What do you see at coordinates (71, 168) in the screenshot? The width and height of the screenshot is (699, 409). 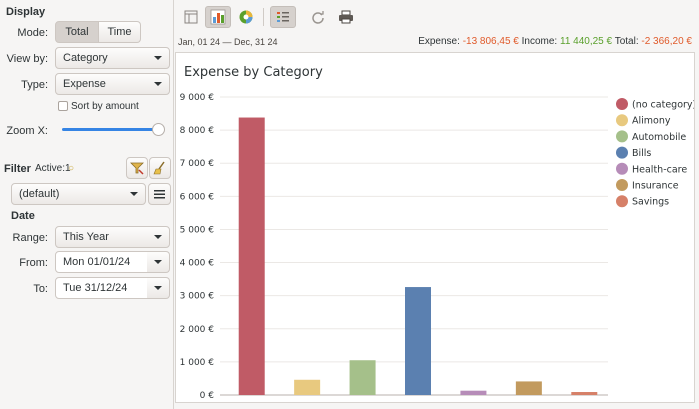 I see `lightbulb-icon: ○` at bounding box center [71, 168].